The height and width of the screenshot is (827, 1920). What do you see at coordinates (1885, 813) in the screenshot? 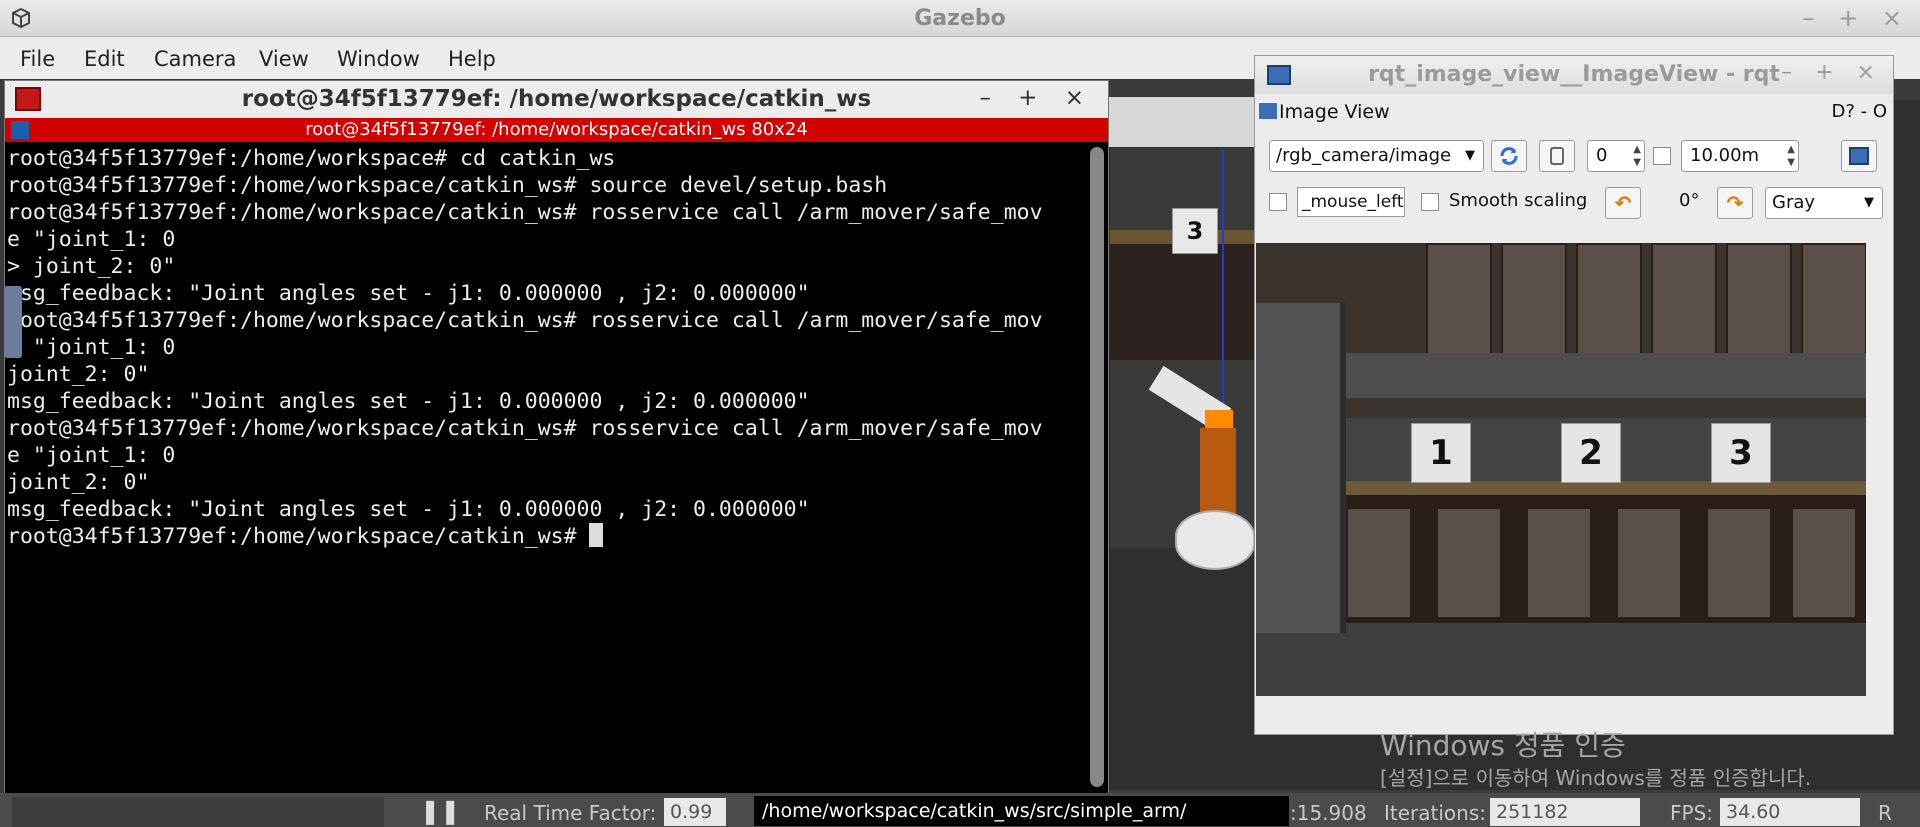
I see `reset-time-button: R` at bounding box center [1885, 813].